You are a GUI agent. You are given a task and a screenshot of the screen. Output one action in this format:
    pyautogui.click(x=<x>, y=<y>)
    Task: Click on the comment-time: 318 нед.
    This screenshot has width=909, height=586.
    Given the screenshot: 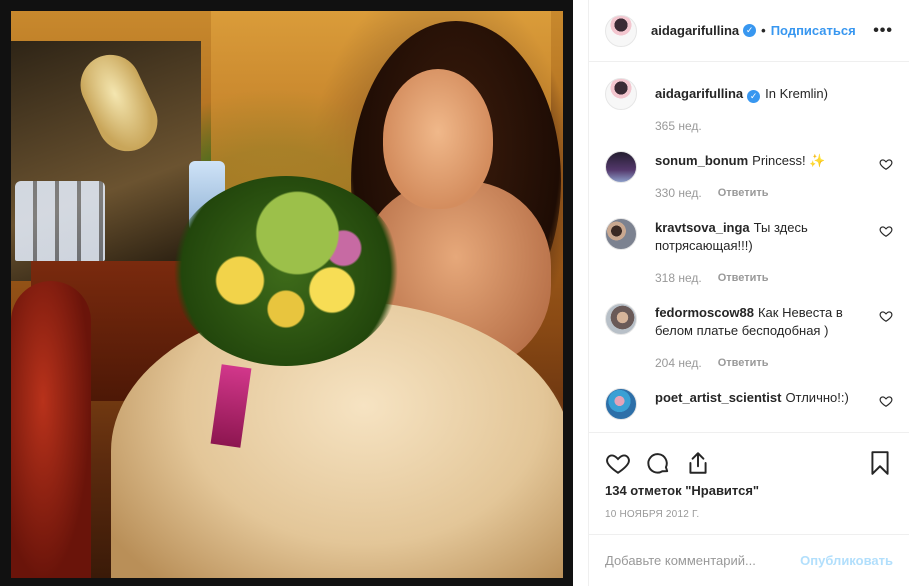 What is the action you would take?
    pyautogui.click(x=678, y=278)
    